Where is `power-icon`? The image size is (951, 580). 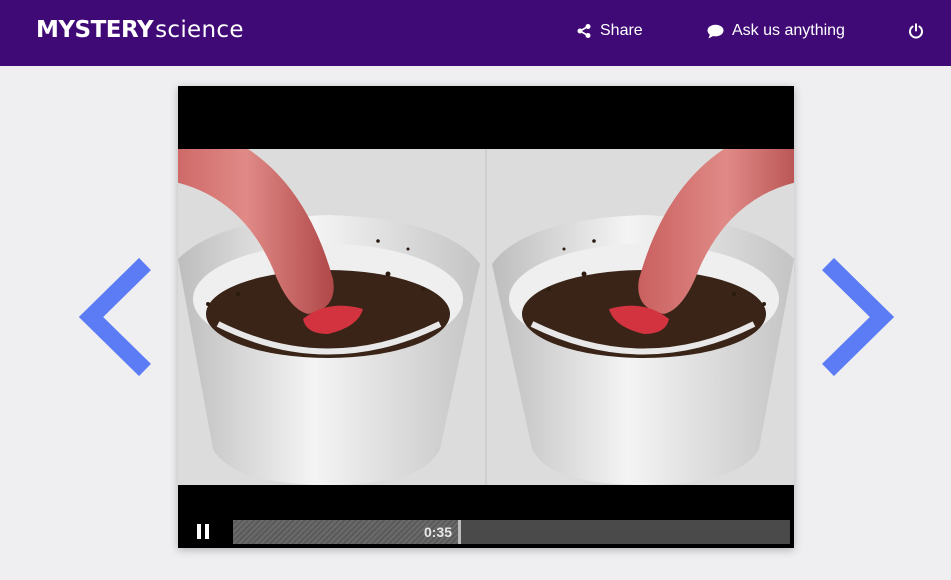 power-icon is located at coordinates (916, 31).